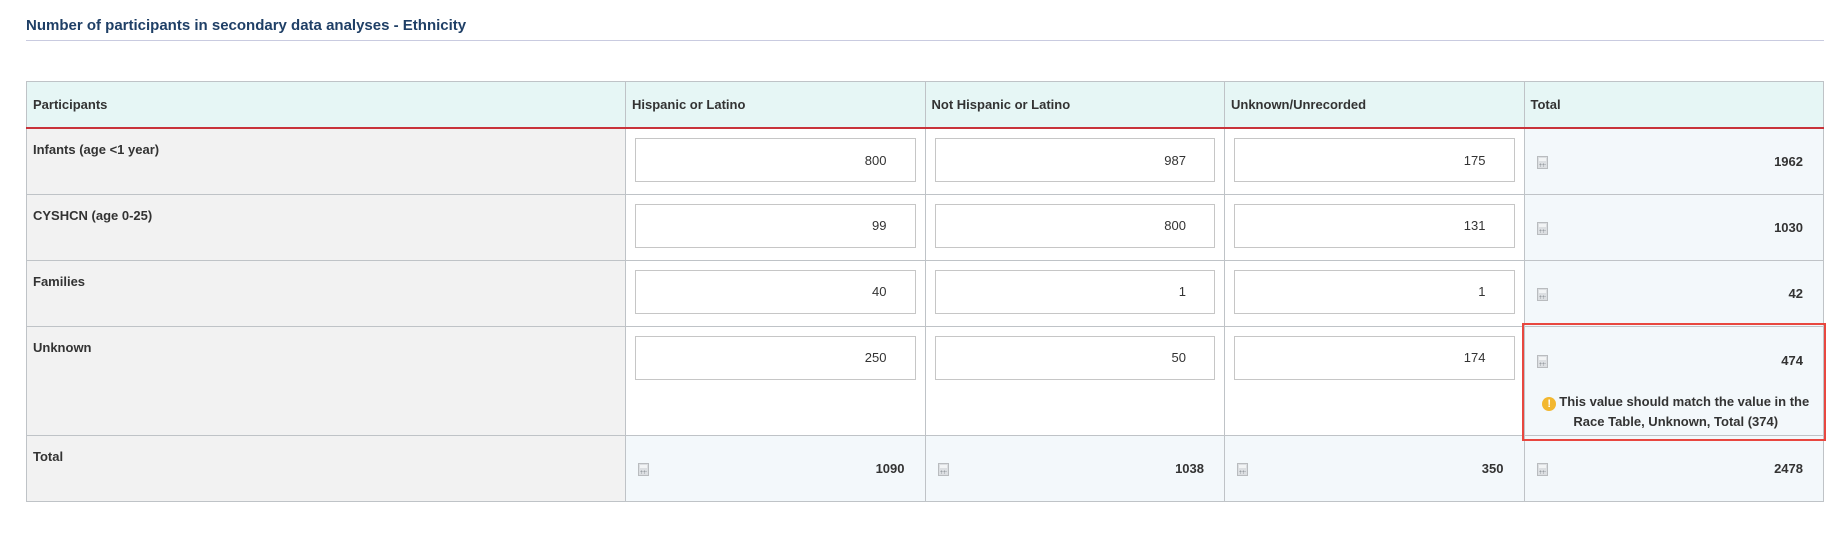 Image resolution: width=1848 pixels, height=533 pixels. I want to click on grand-total-cell: 2478, so click(1673, 468).